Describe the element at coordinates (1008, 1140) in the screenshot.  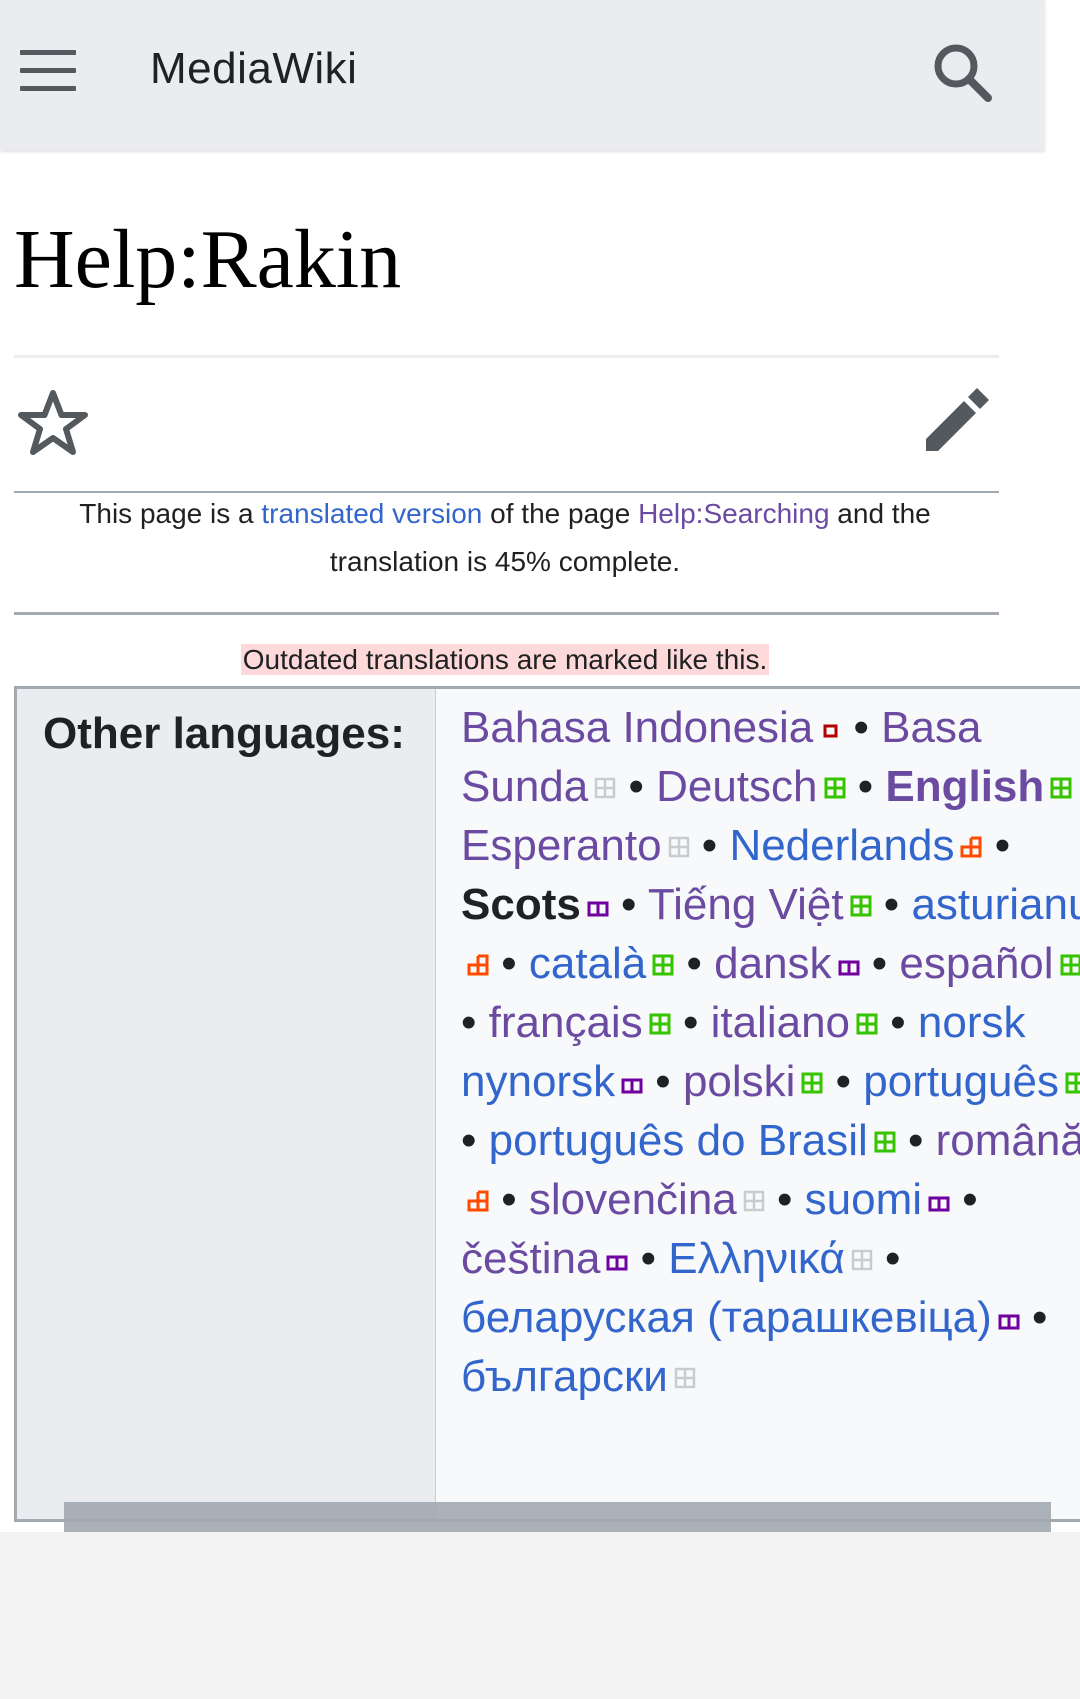
I see `language-link: română` at that location.